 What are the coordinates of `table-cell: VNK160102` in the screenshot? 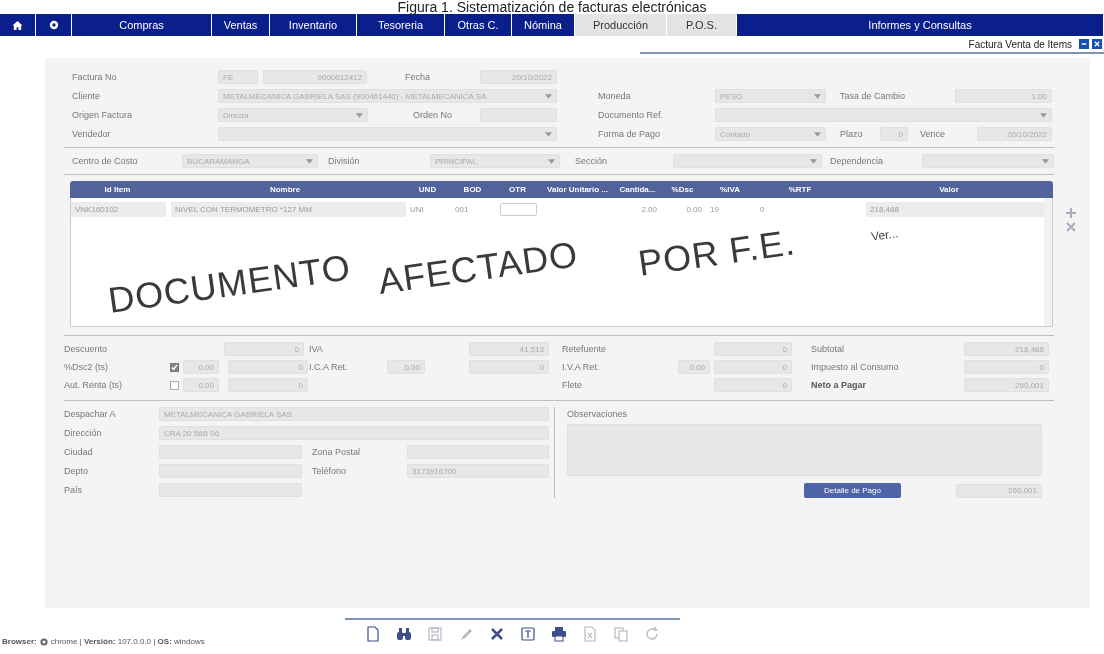 It's located at (118, 209).